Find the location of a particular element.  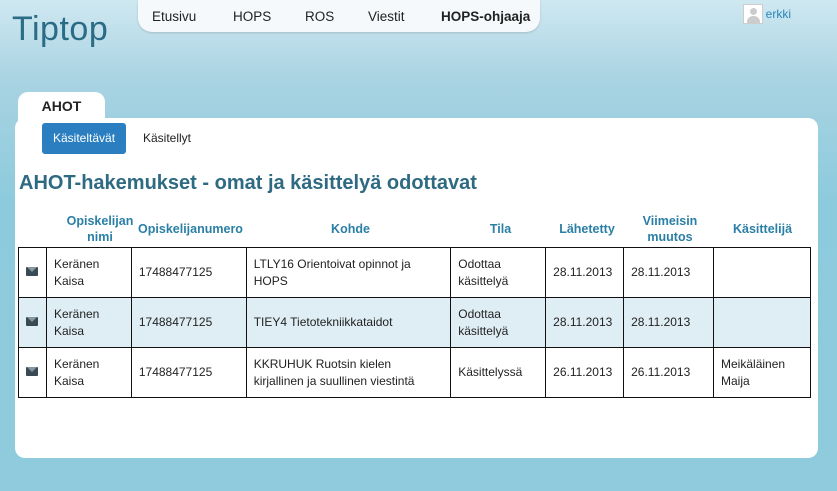

sent-date-cell: 26.11.2013 is located at coordinates (585, 372).